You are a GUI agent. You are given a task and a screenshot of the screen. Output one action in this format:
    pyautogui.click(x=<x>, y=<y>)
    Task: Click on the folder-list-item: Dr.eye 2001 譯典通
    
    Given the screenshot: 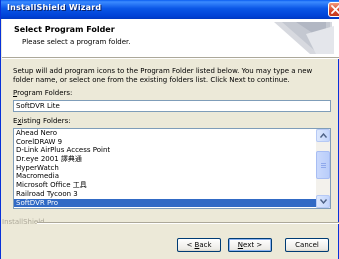 What is the action you would take?
    pyautogui.click(x=165, y=159)
    